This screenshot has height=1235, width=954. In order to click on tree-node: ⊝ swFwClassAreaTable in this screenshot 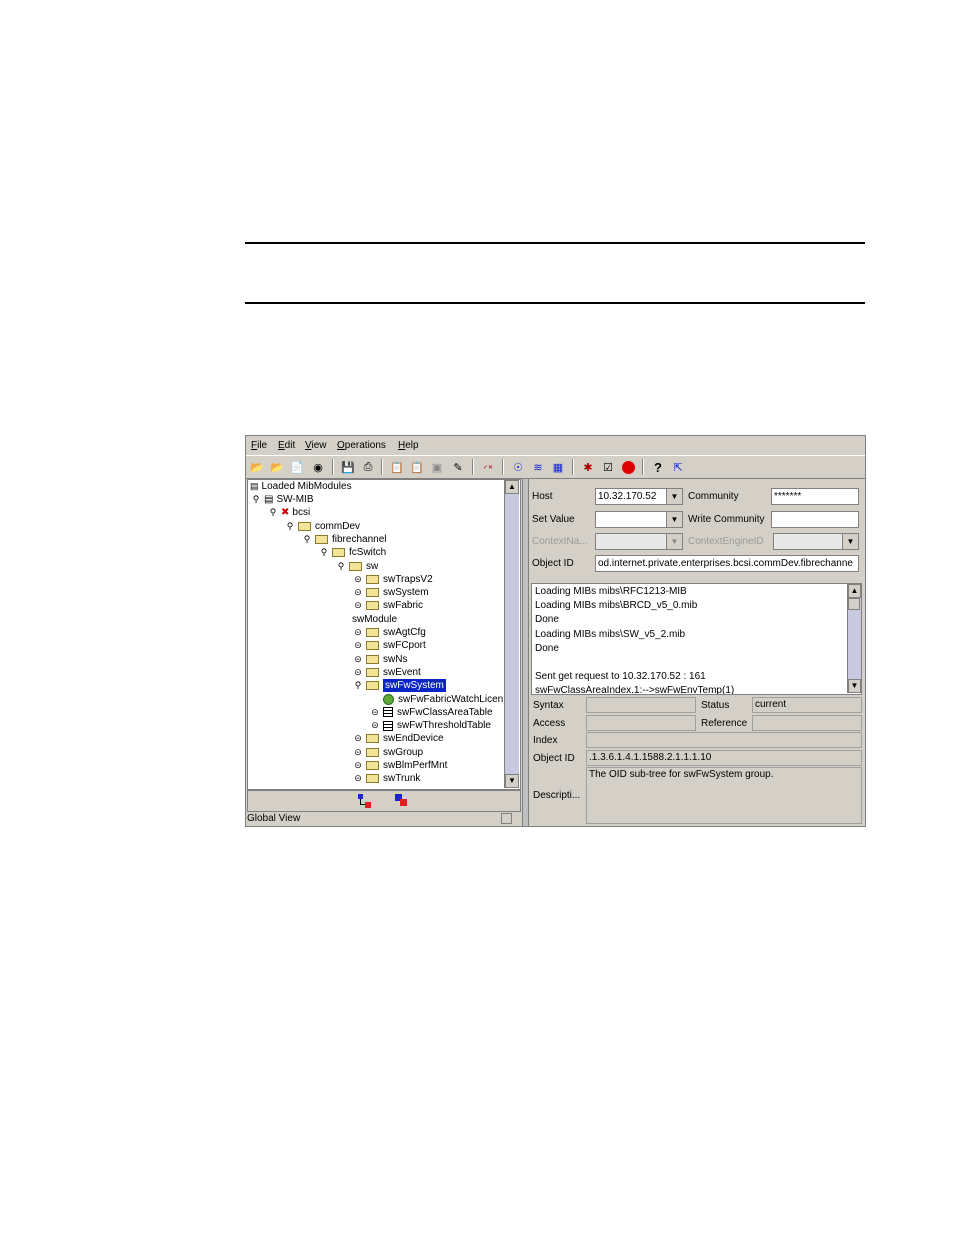, I will do `click(431, 712)`.